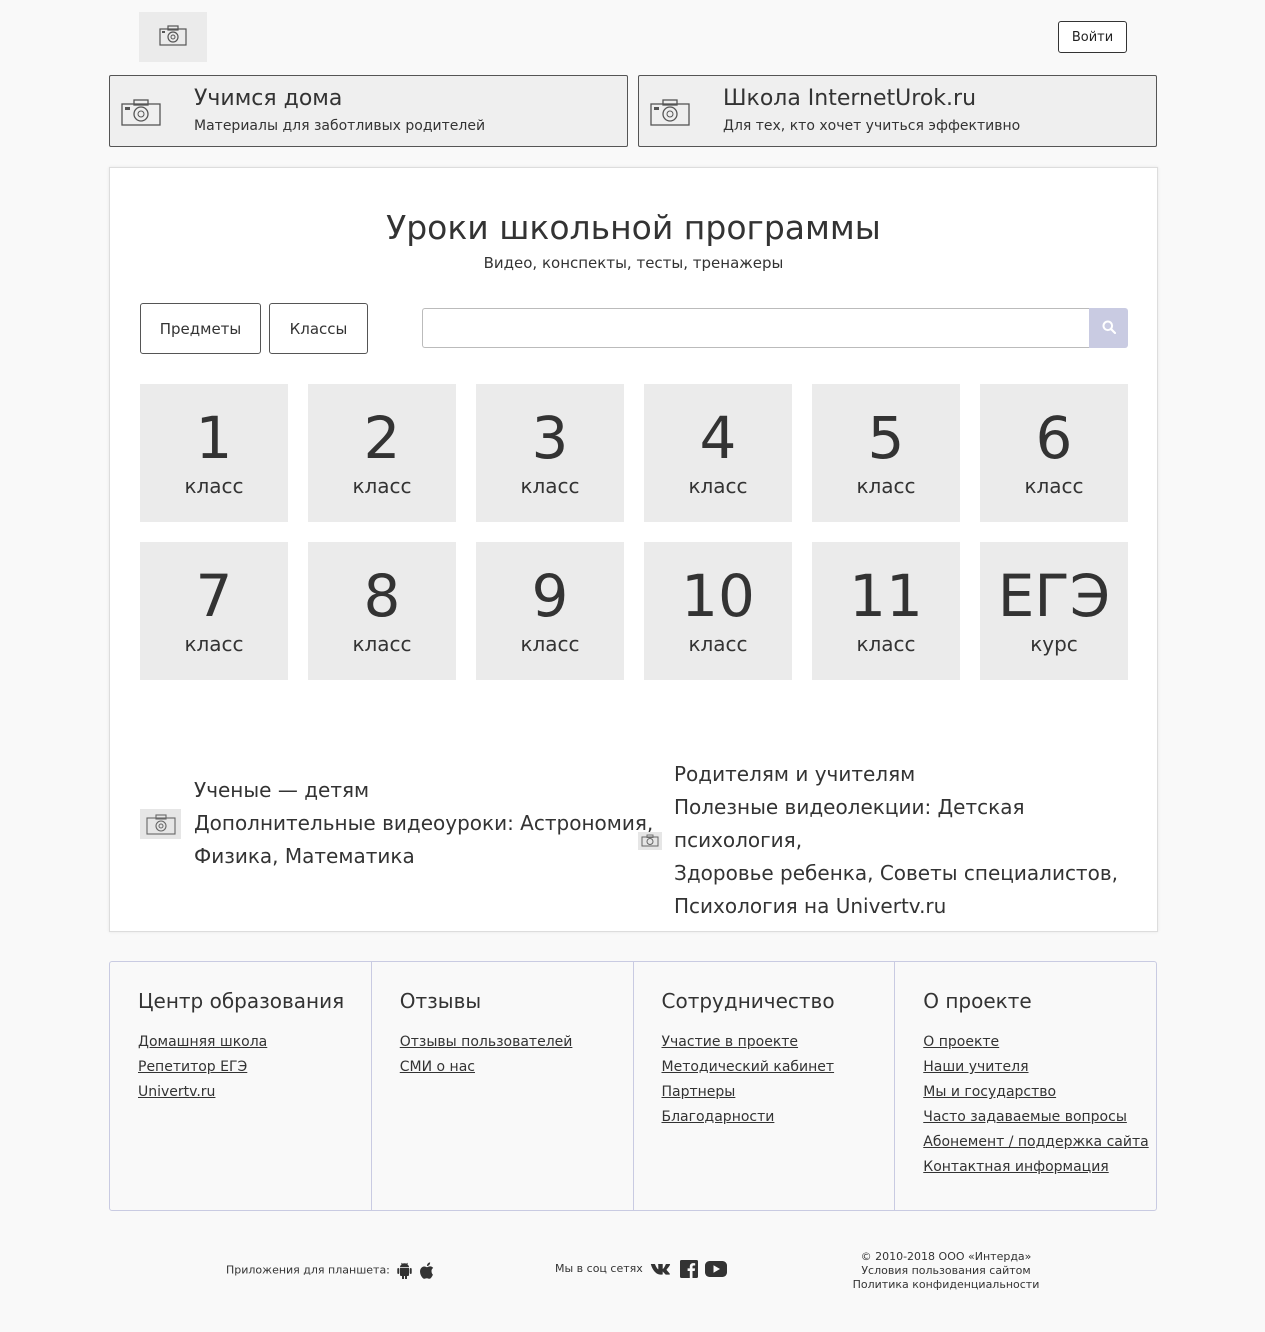 The image size is (1265, 1332). Describe the element at coordinates (1039, 1042) in the screenshot. I see `footer-link: О проекте` at that location.